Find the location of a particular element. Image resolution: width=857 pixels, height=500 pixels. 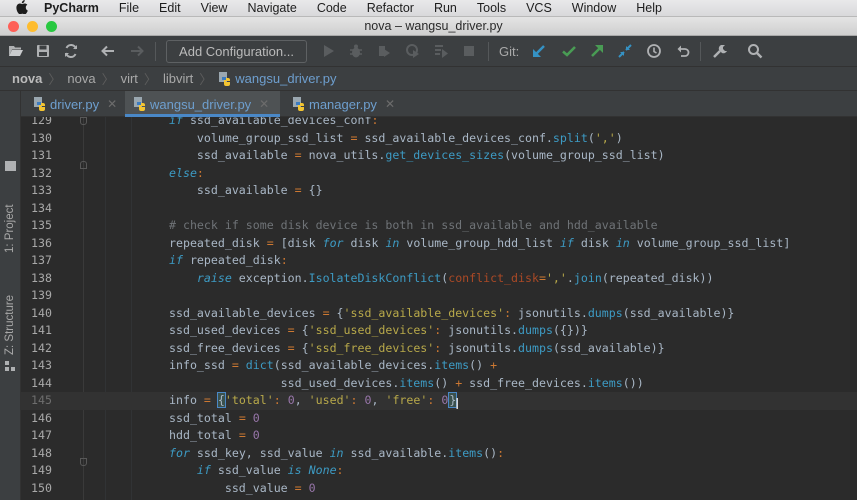

menu-file: File is located at coordinates (129, 8).